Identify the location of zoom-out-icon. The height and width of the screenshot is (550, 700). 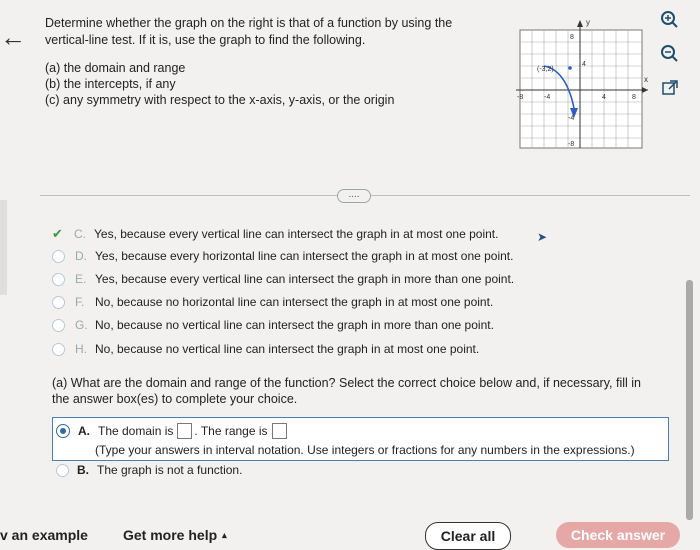
(670, 54).